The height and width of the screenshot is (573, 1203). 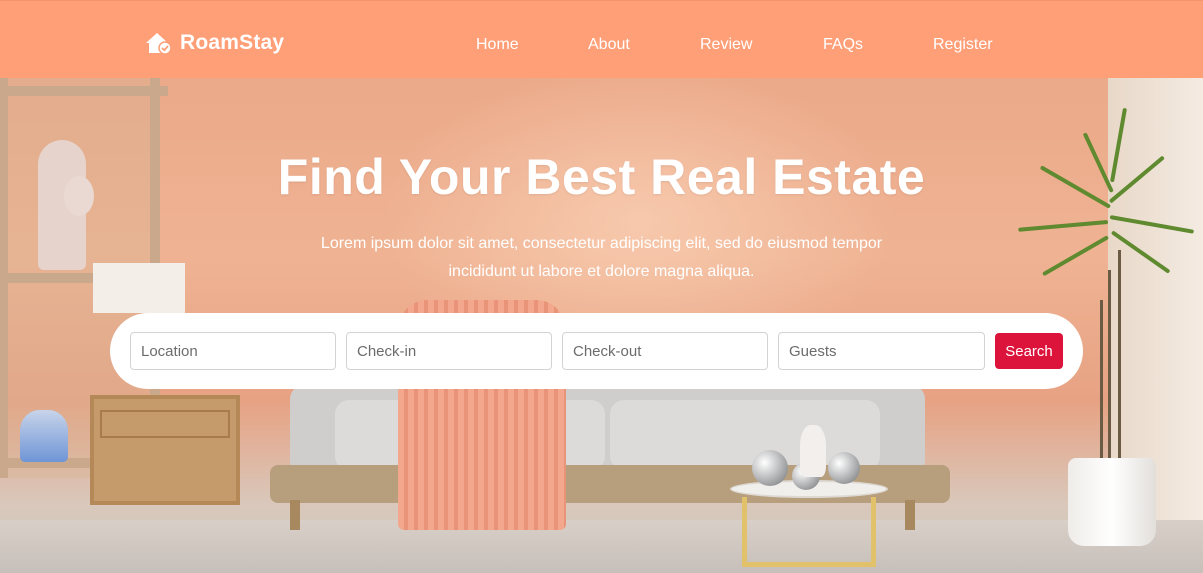 I want to click on house-check-icon, so click(x=159, y=43).